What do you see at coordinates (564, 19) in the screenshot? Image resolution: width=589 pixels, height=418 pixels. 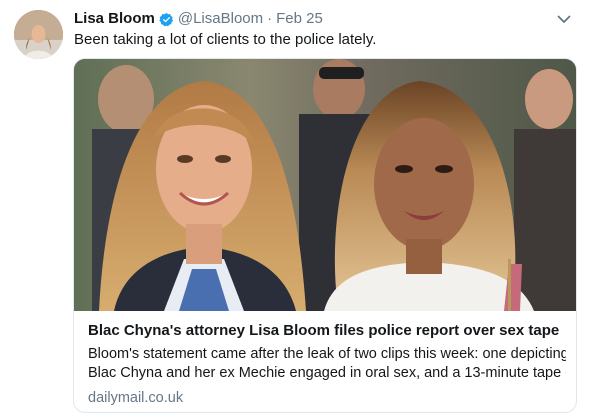 I see `chevron-down-icon` at bounding box center [564, 19].